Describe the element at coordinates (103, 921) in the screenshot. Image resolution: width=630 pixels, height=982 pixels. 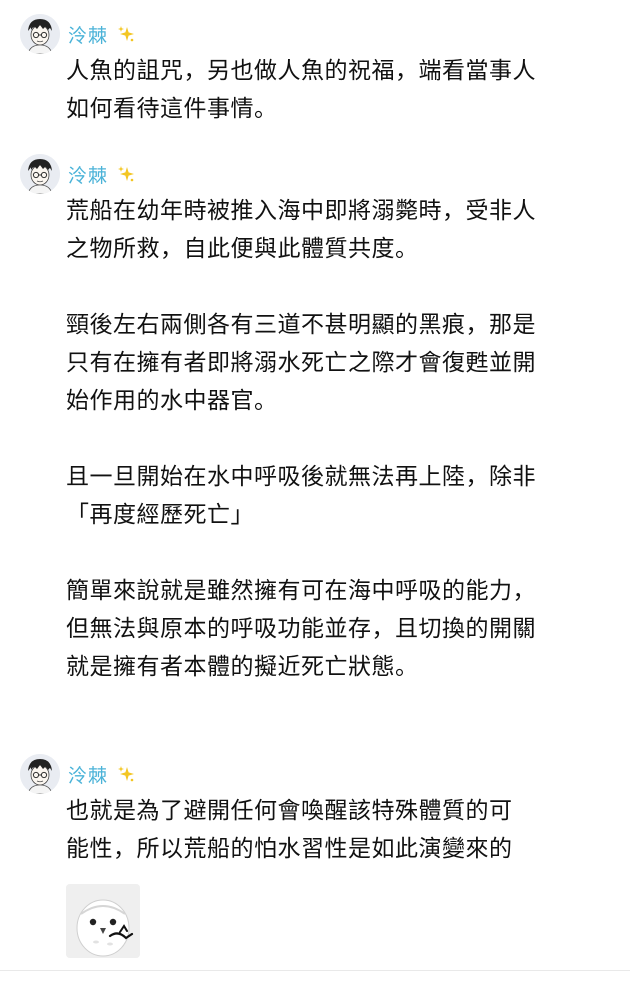
I see `owl-sticker-icon` at that location.